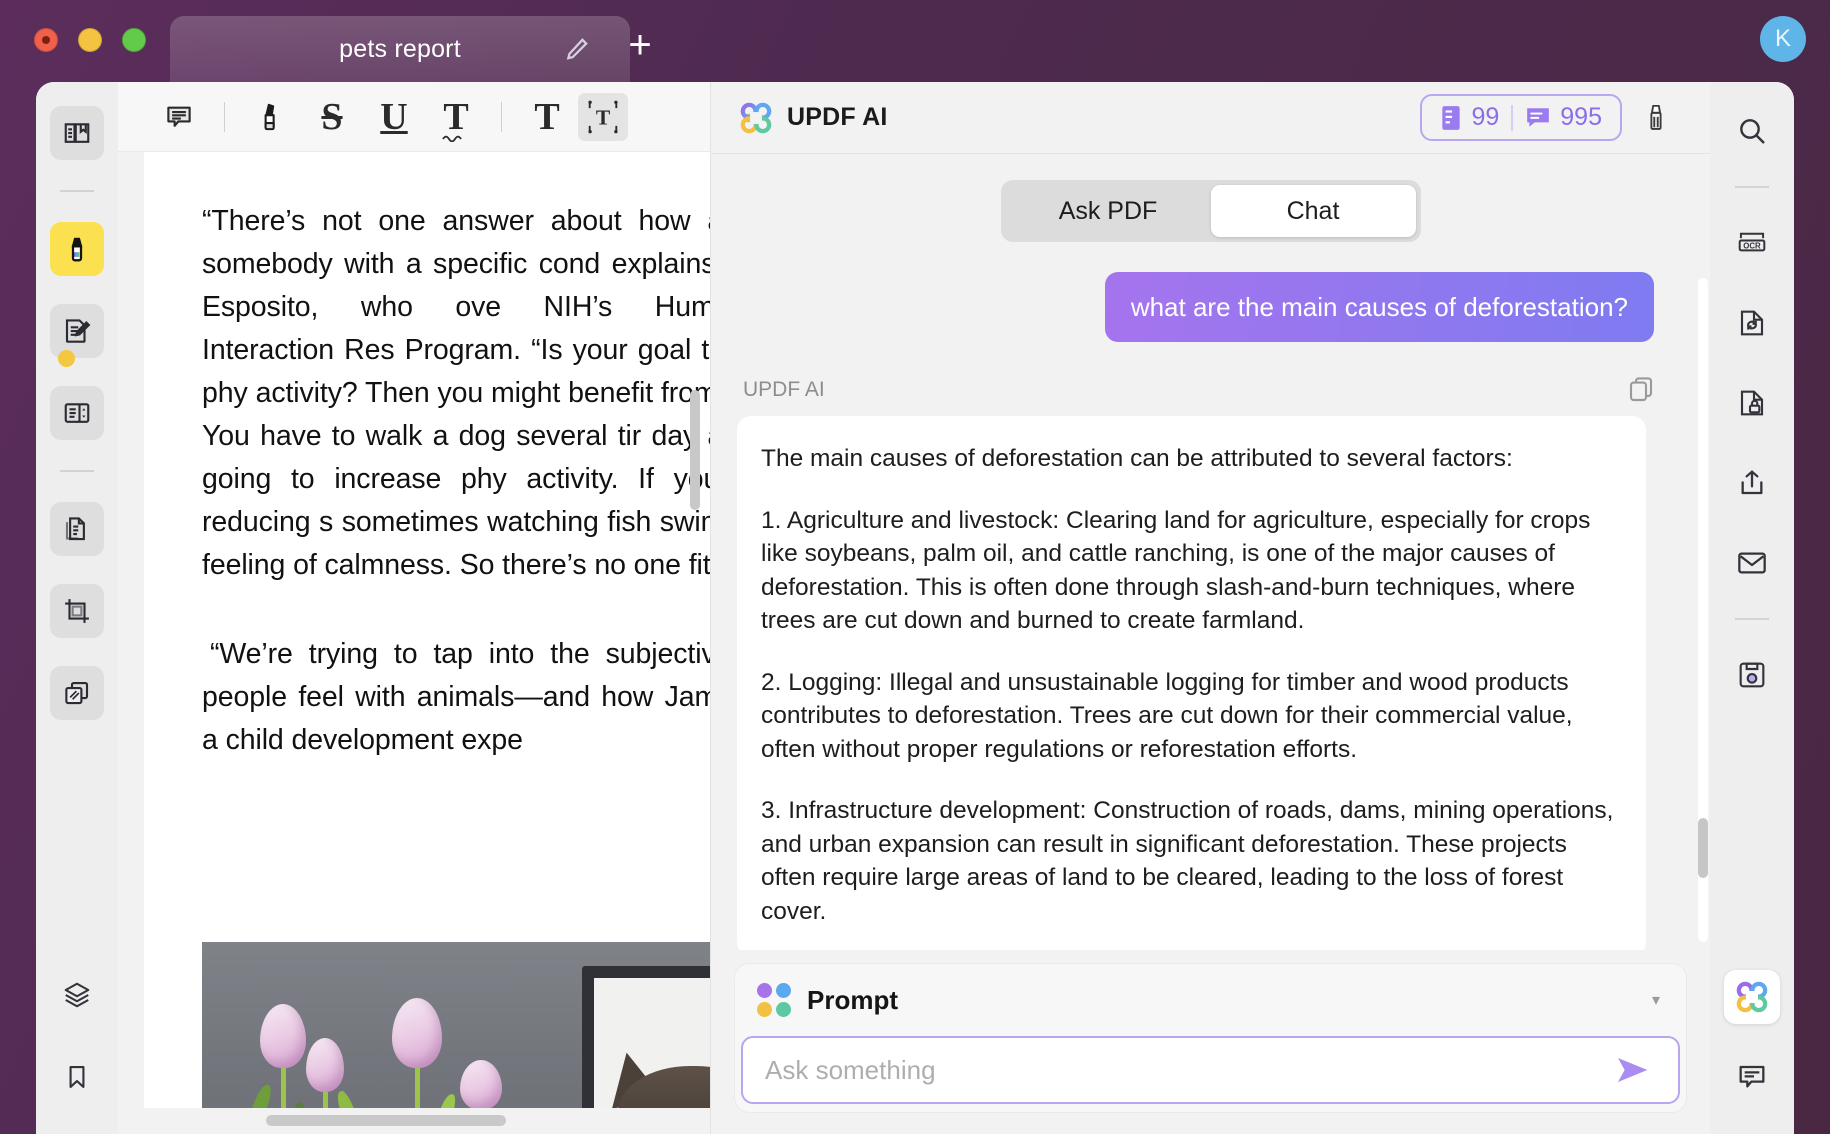 The height and width of the screenshot is (1134, 1830). What do you see at coordinates (1752, 563) in the screenshot?
I see `email-icon` at bounding box center [1752, 563].